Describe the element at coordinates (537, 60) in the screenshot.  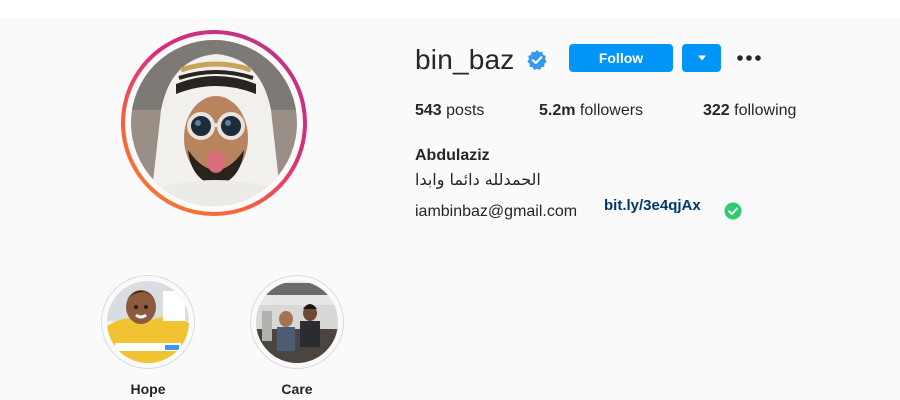
I see `verified-badge-icon` at that location.